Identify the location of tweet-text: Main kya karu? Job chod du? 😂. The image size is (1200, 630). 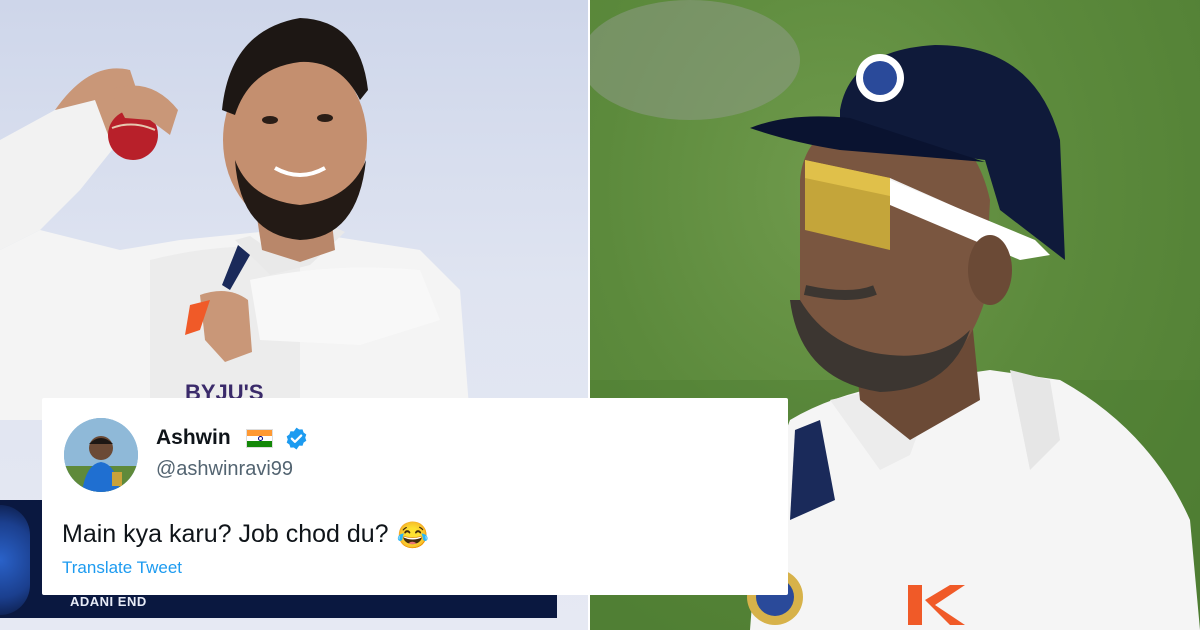
(245, 534).